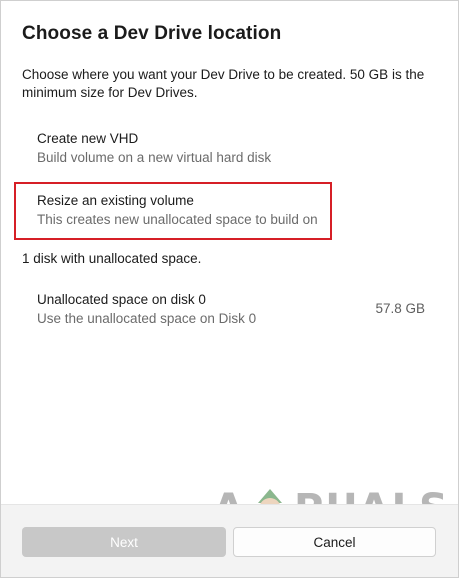 The height and width of the screenshot is (578, 459). Describe the element at coordinates (124, 542) in the screenshot. I see `next-button: Next` at that location.